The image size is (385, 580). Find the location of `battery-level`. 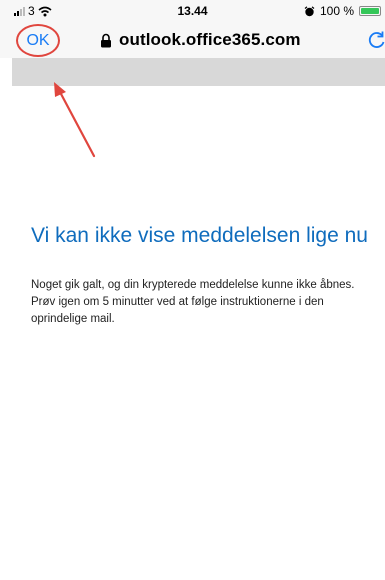

battery-level is located at coordinates (370, 11).